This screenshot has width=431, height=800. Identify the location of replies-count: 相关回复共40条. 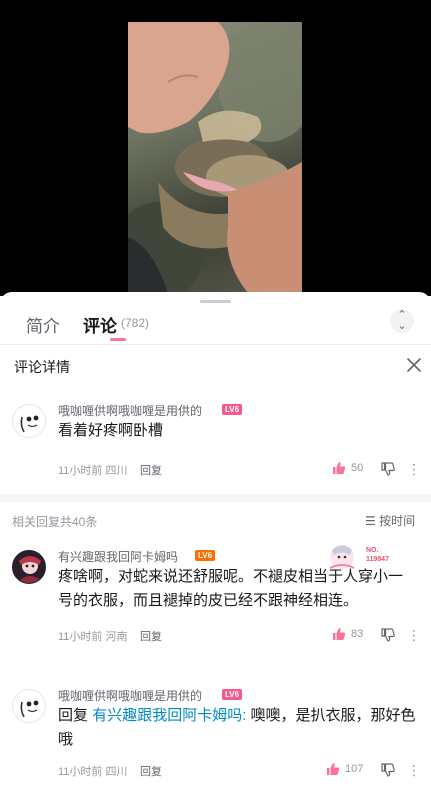
(55, 522).